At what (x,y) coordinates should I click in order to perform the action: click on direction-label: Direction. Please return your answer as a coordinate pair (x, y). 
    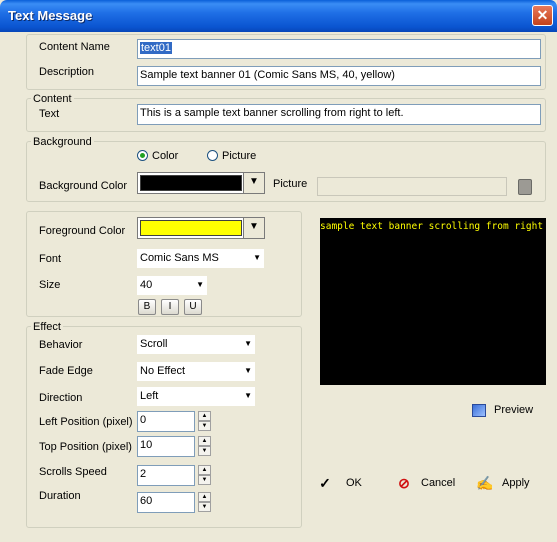
    Looking at the image, I should click on (61, 398).